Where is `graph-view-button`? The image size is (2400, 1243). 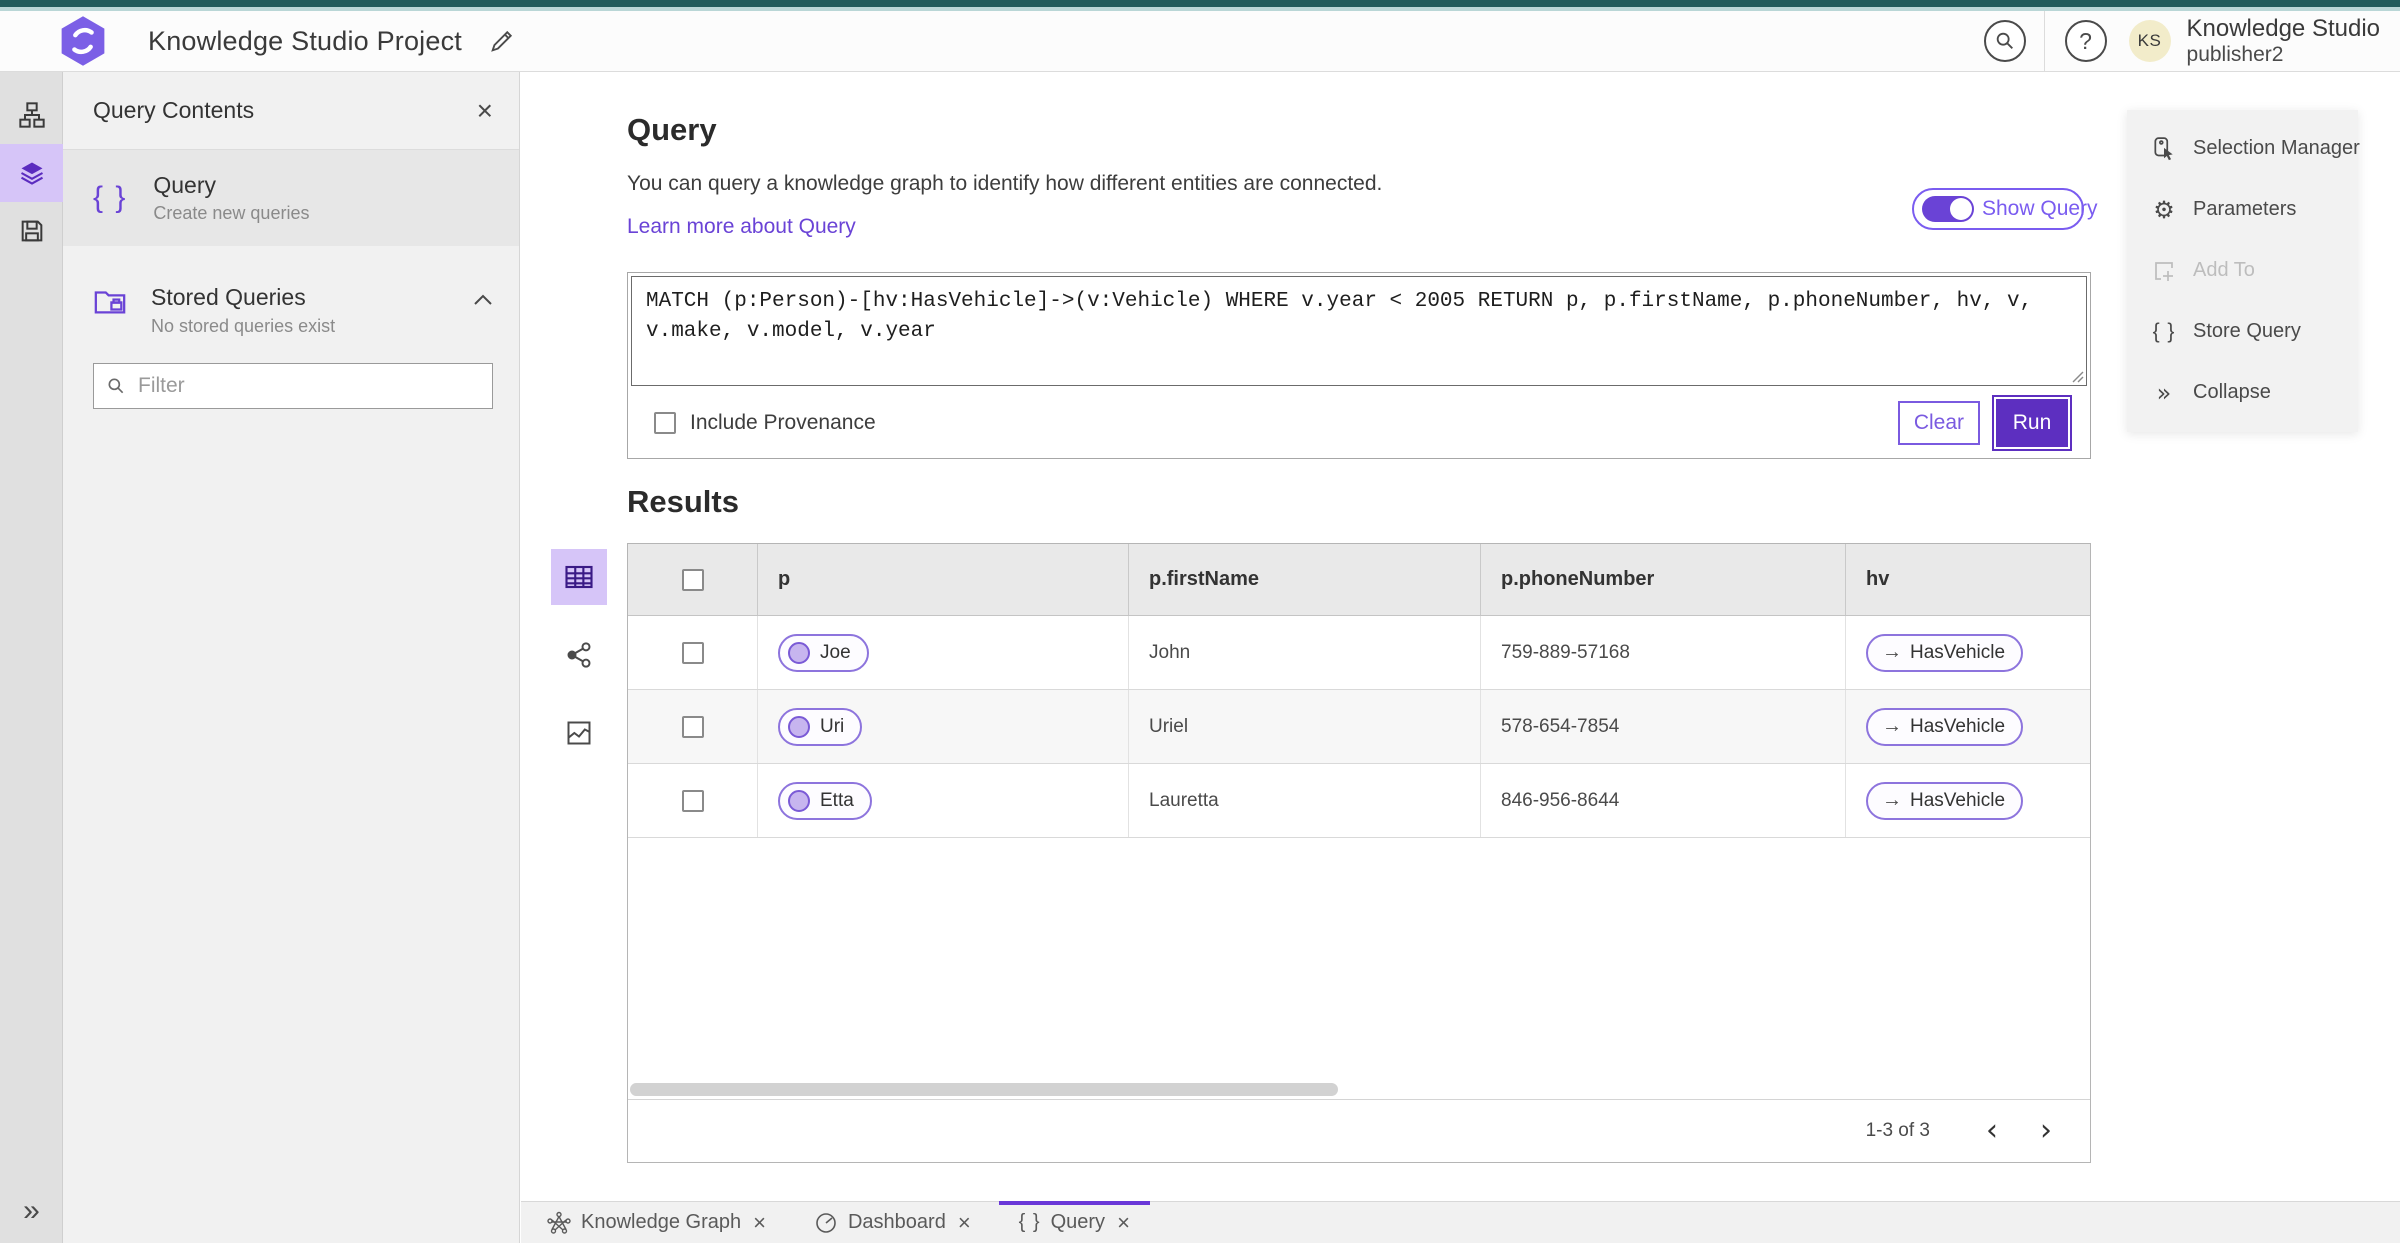
graph-view-button is located at coordinates (579, 655).